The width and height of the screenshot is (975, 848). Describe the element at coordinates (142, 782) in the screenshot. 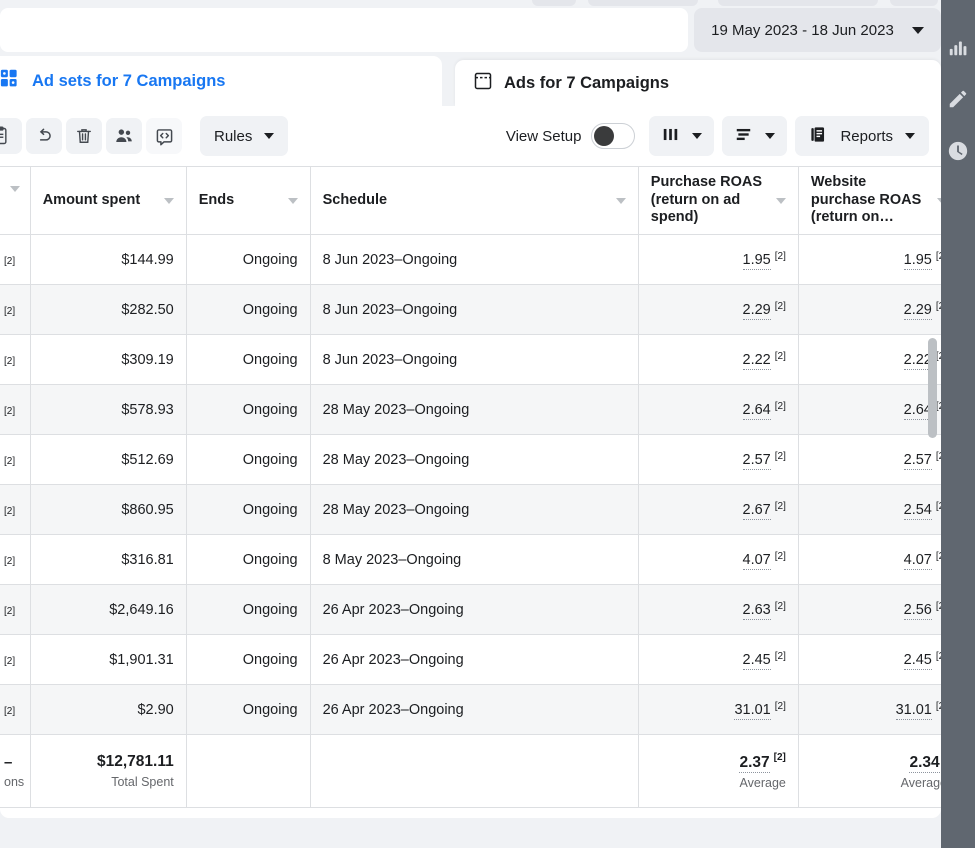

I see `totals-amount-spent-sub: Total Spent` at that location.